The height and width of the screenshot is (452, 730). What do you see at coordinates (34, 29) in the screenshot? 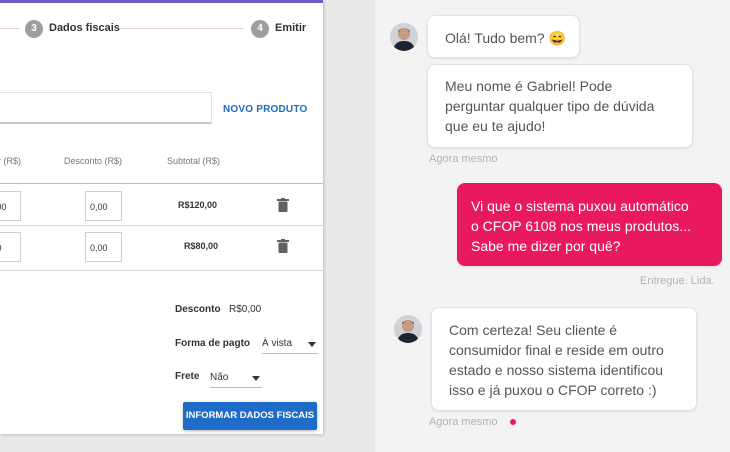
I see `step-3-circle: 3` at bounding box center [34, 29].